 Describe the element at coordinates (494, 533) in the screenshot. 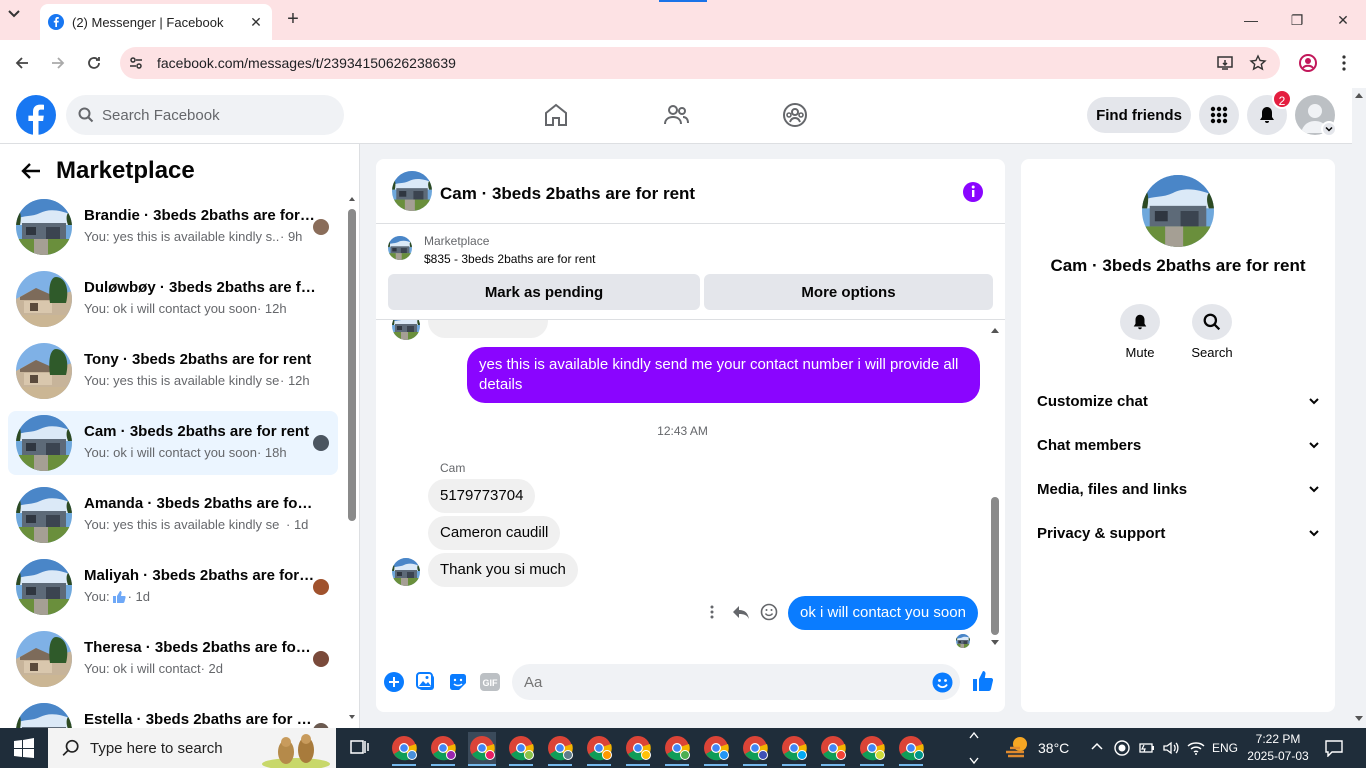

I see `incoming-message-bubble: Cameron caudill` at that location.